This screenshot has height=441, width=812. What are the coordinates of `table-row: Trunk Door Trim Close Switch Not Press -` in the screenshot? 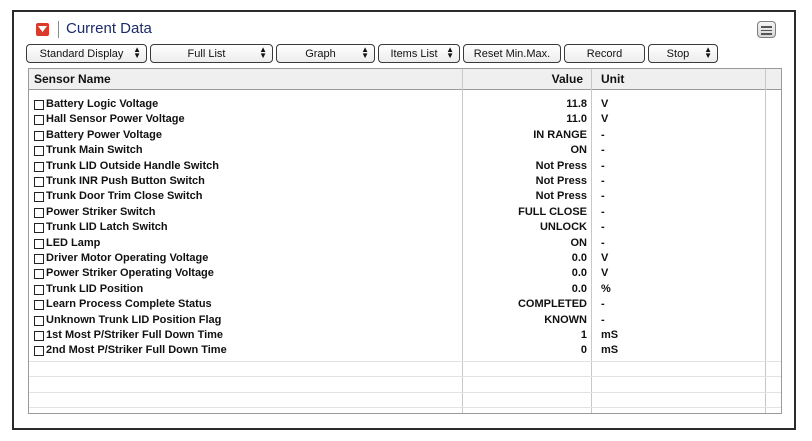 It's located at (405, 196).